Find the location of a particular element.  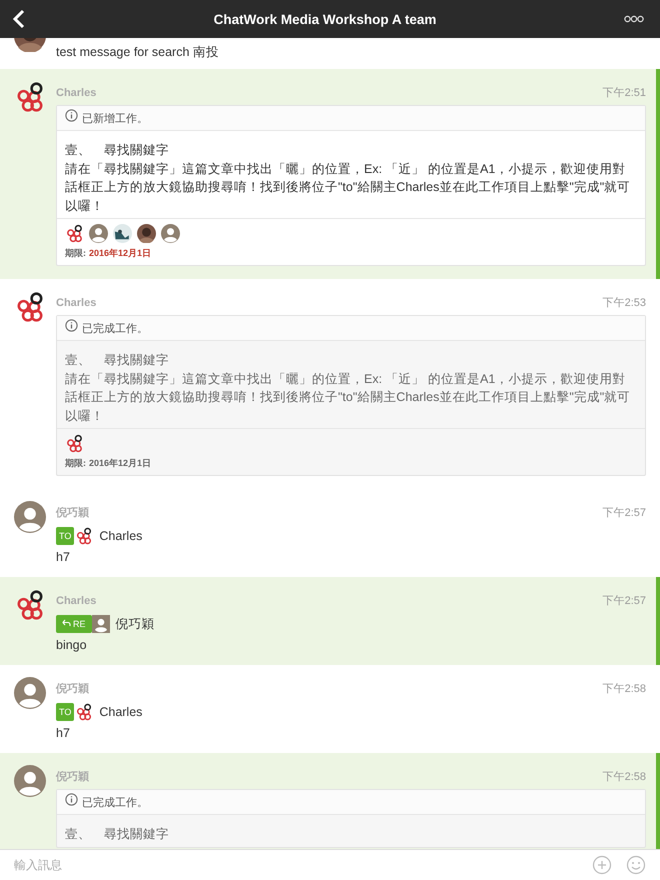

back-button is located at coordinates (19, 19).